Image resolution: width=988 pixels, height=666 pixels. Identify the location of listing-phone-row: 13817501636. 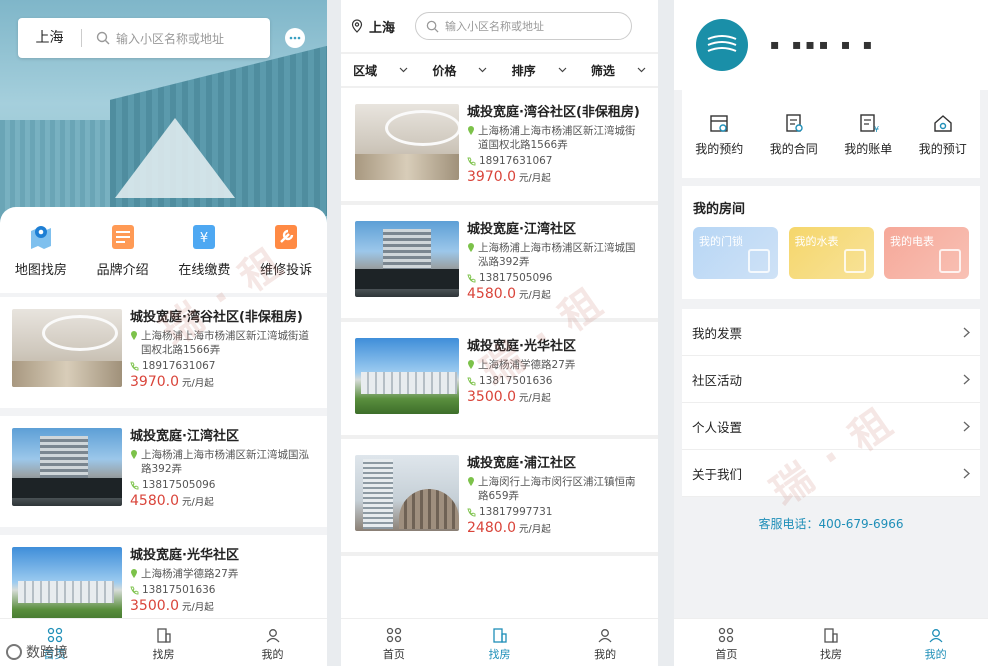
(222, 590).